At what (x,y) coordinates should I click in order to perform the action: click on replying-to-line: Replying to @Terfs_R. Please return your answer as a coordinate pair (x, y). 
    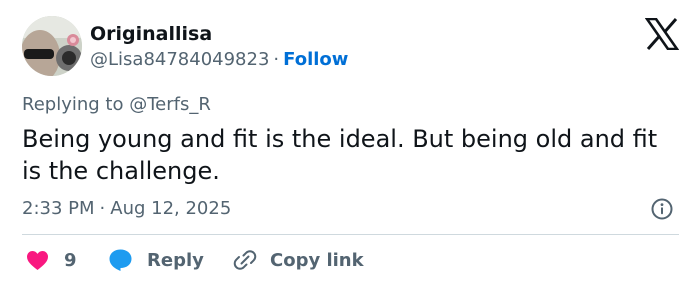
    Looking at the image, I should click on (116, 105).